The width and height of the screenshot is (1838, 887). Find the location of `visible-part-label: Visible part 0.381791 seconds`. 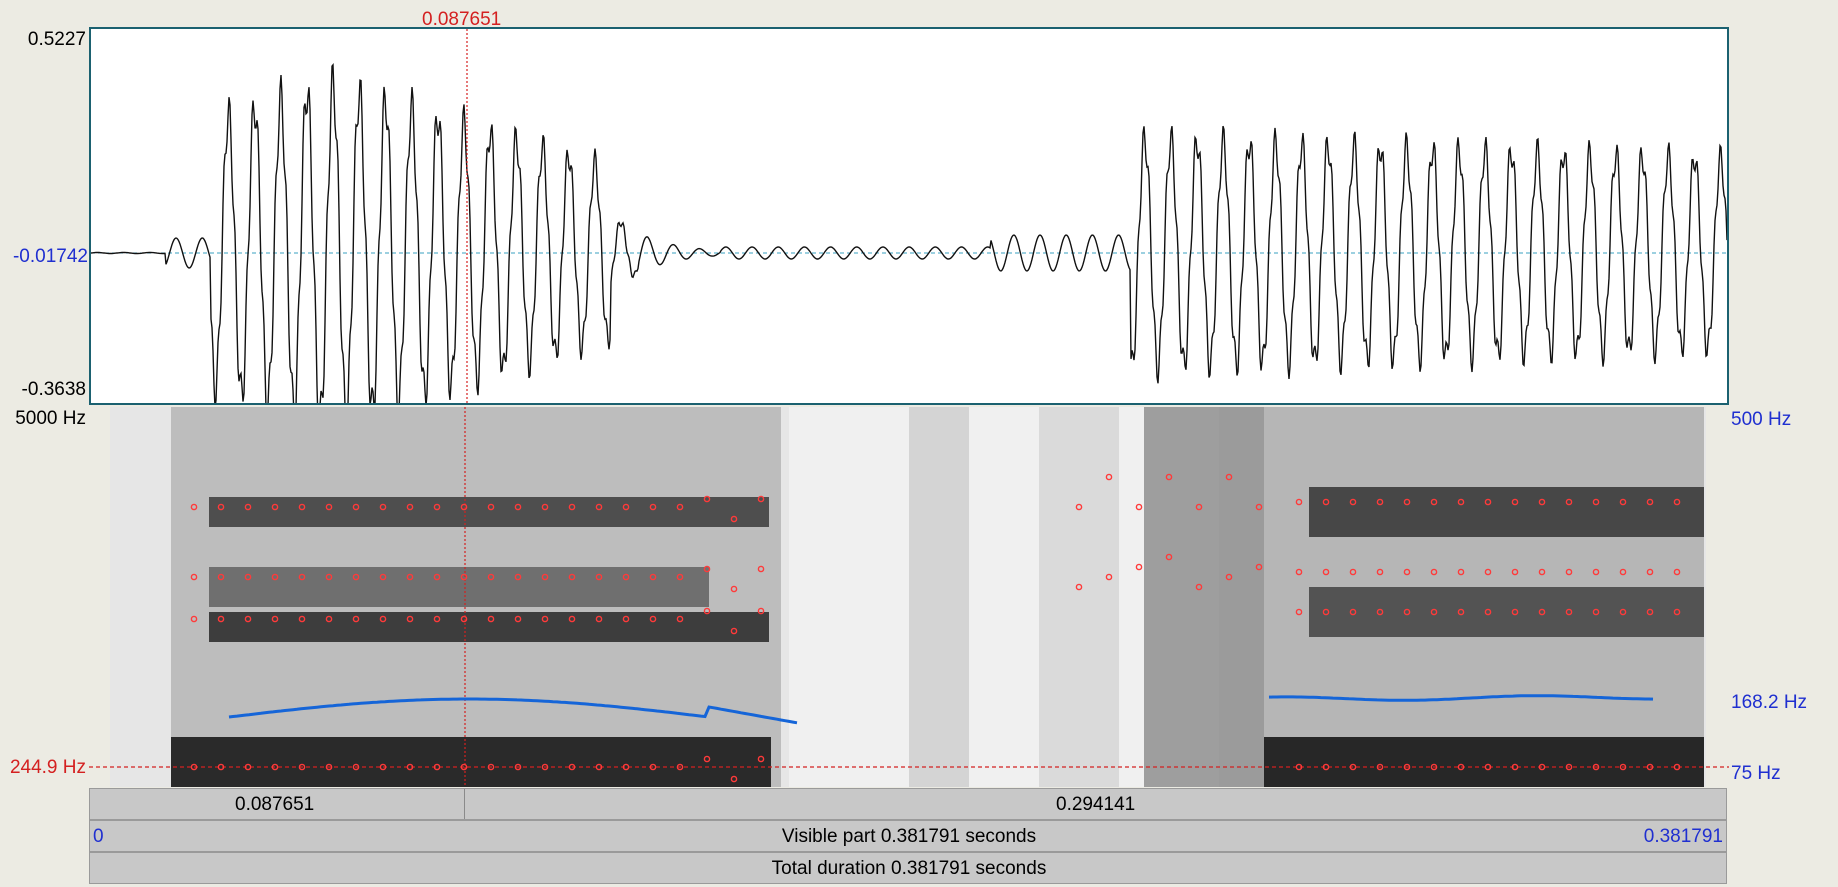

visible-part-label: Visible part 0.381791 seconds is located at coordinates (909, 836).